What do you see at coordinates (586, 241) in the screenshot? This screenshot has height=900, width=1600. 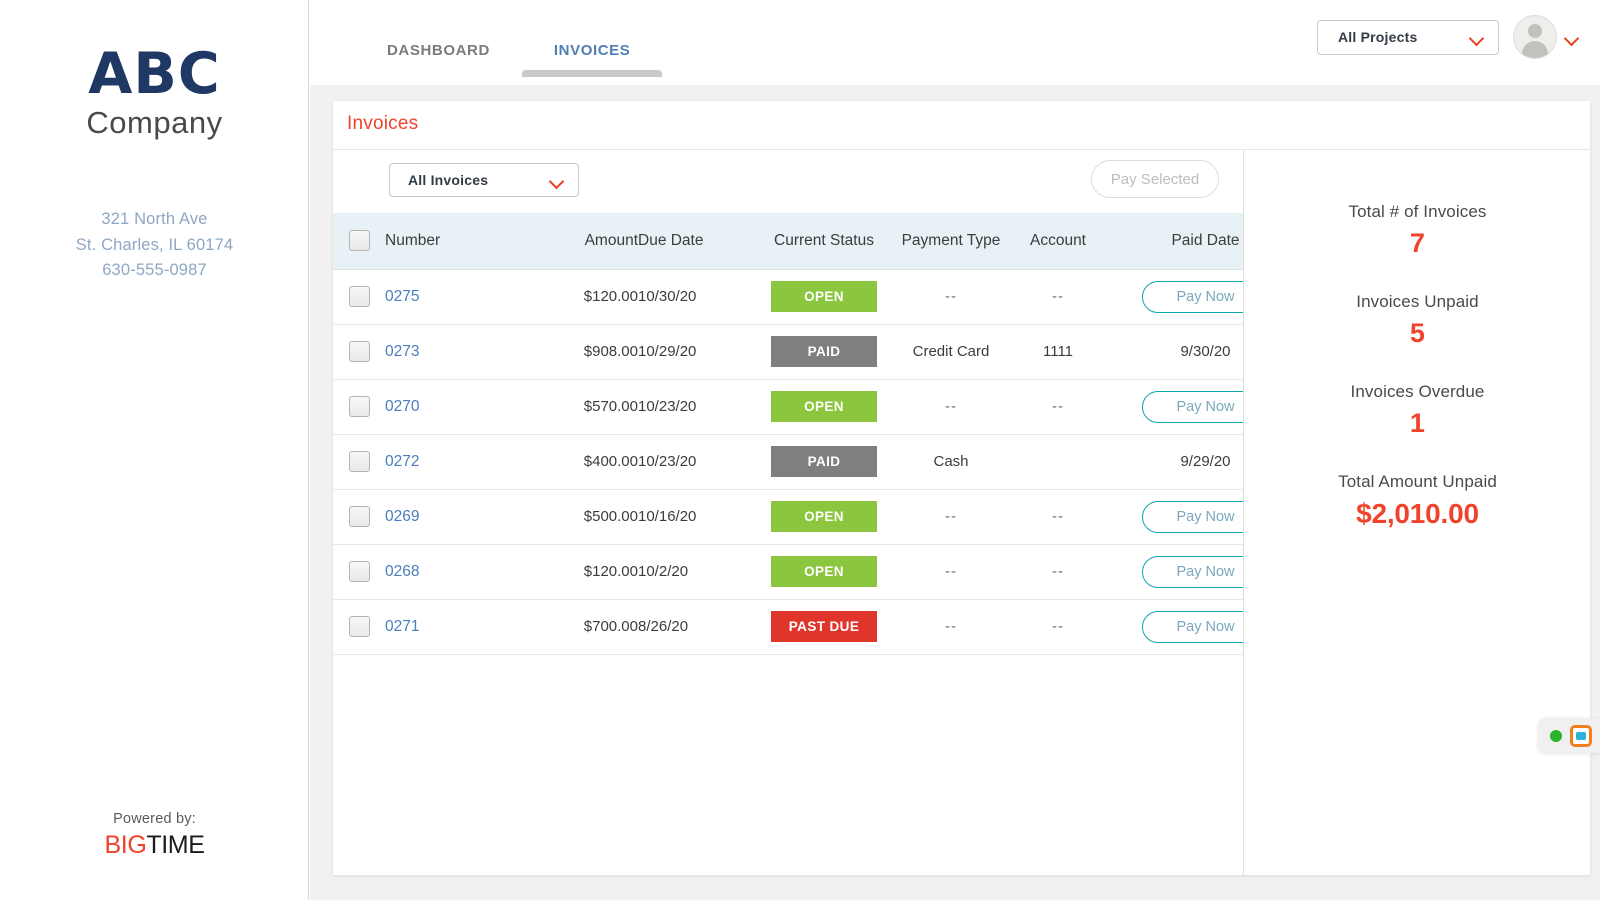 I see `column-header-amount: Amount` at bounding box center [586, 241].